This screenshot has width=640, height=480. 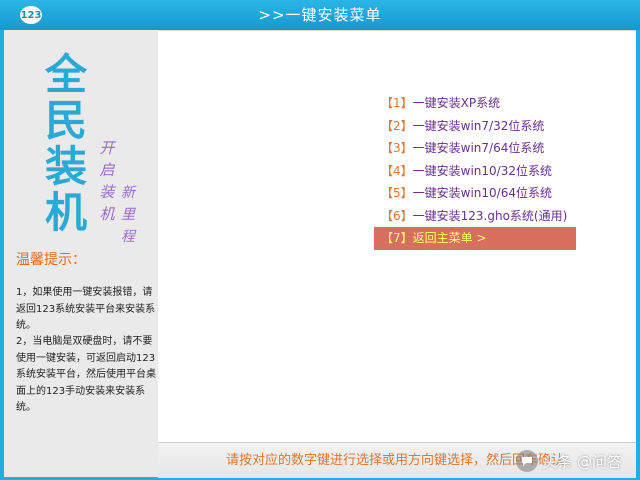 I want to click on menu-item-number: 【6】, so click(x=397, y=215).